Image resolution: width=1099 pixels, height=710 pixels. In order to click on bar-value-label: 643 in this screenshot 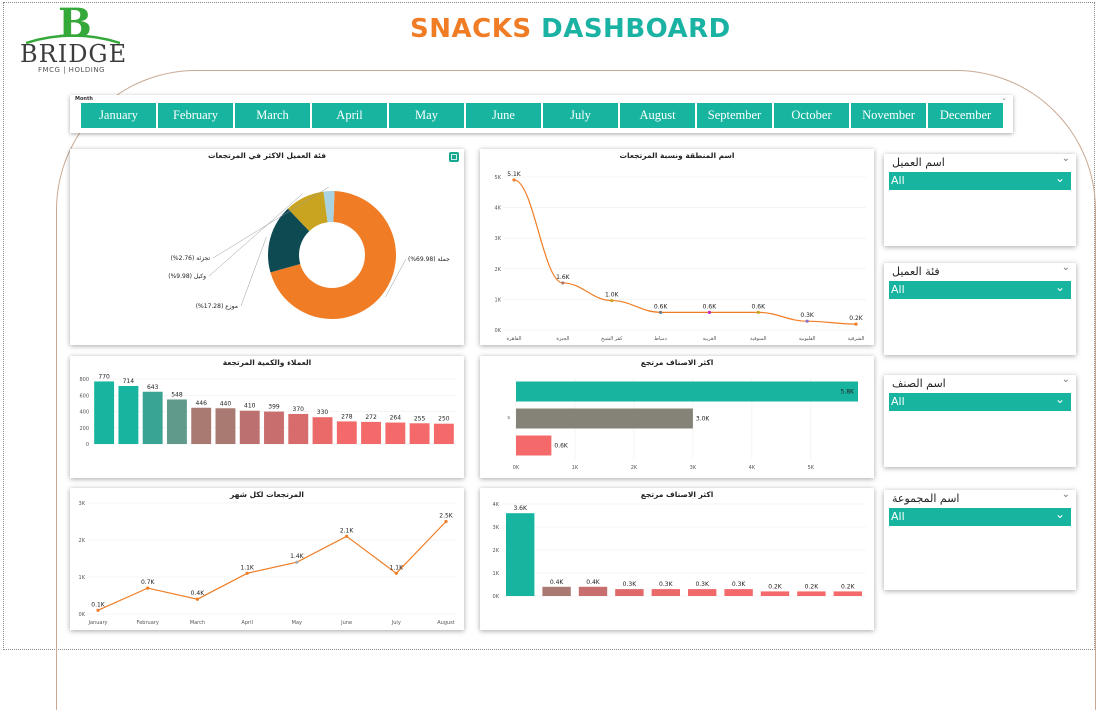, I will do `click(153, 387)`.